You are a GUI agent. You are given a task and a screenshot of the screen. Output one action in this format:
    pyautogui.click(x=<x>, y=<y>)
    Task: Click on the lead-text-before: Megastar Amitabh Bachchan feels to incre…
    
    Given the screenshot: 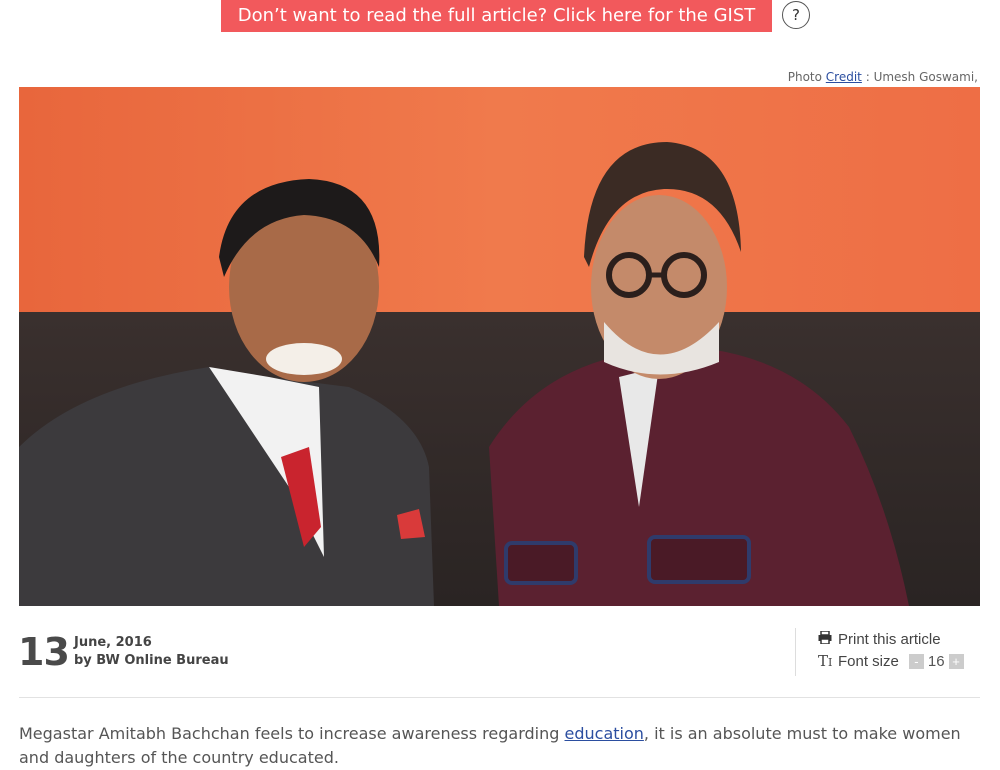 What is the action you would take?
    pyautogui.click(x=292, y=733)
    